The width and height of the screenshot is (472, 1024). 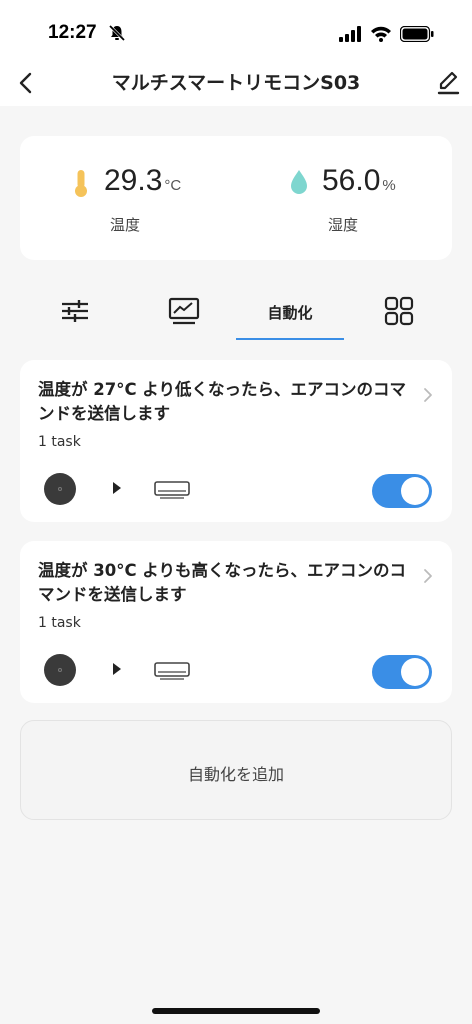 I want to click on wifi-icon, so click(x=381, y=34).